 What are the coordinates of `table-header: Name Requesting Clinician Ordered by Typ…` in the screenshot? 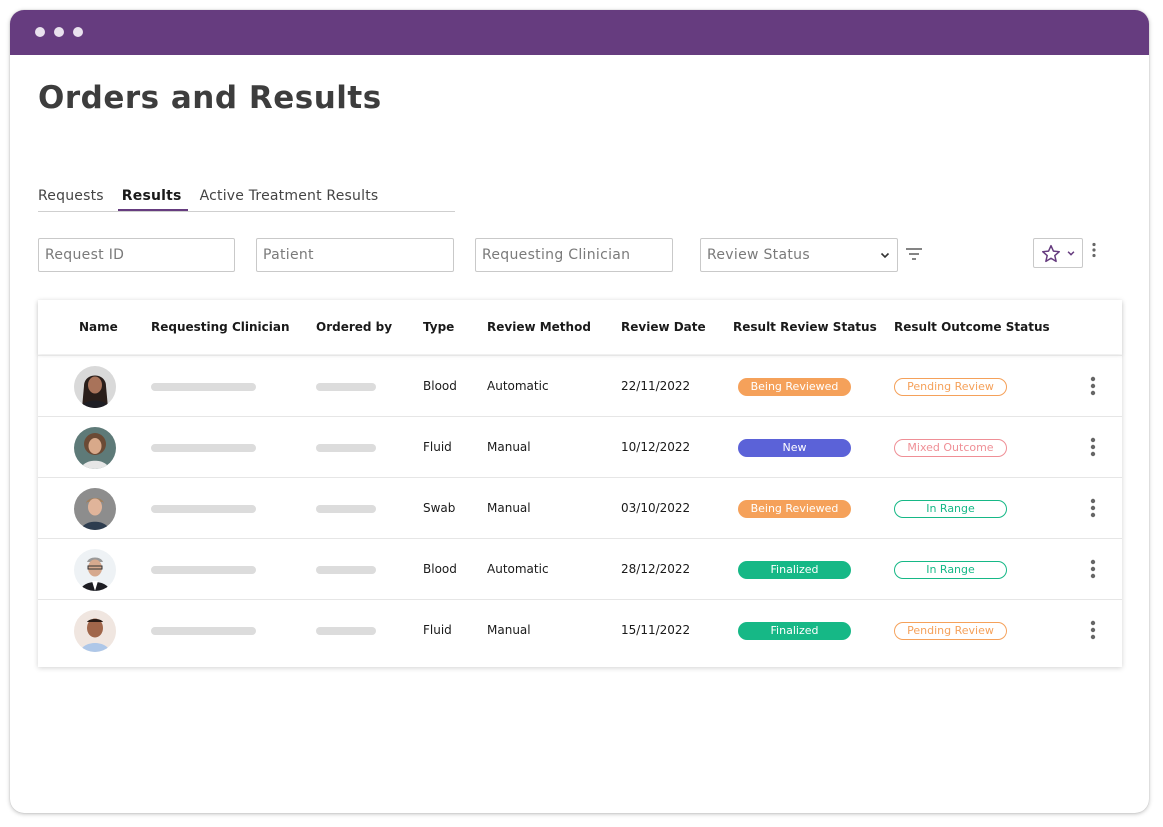 It's located at (580, 327).